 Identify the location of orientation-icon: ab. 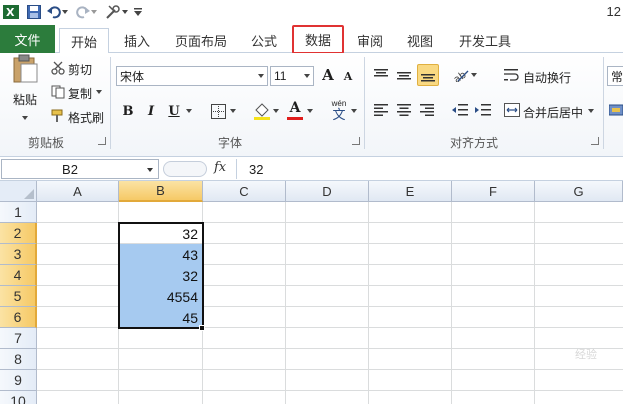
(461, 75).